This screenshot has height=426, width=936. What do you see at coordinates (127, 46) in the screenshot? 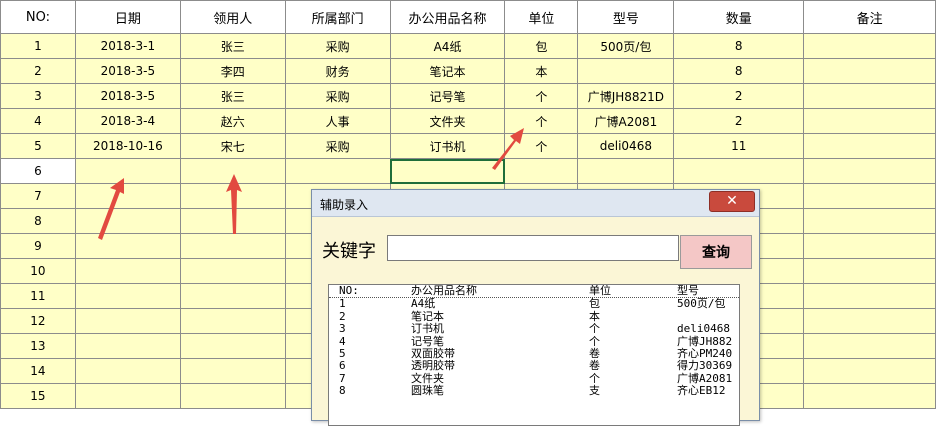
I see `cell-date: 2018-3-1` at bounding box center [127, 46].